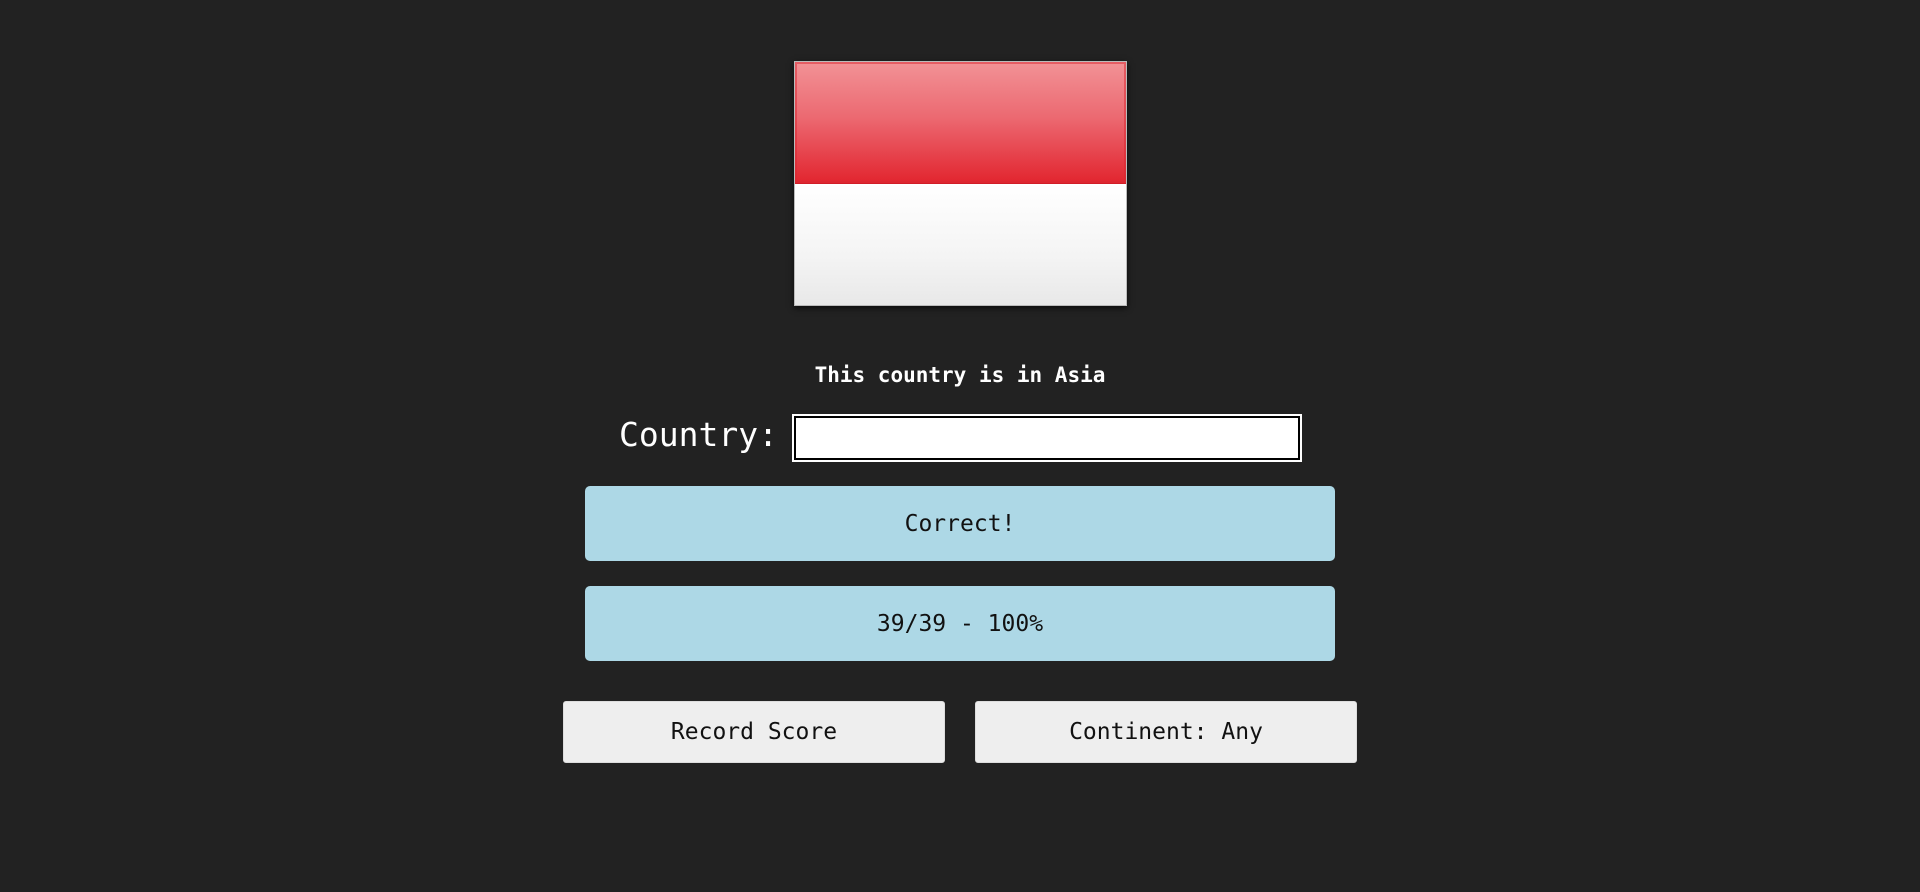 This screenshot has height=892, width=1920. I want to click on feedback-panel: Correct!, so click(960, 523).